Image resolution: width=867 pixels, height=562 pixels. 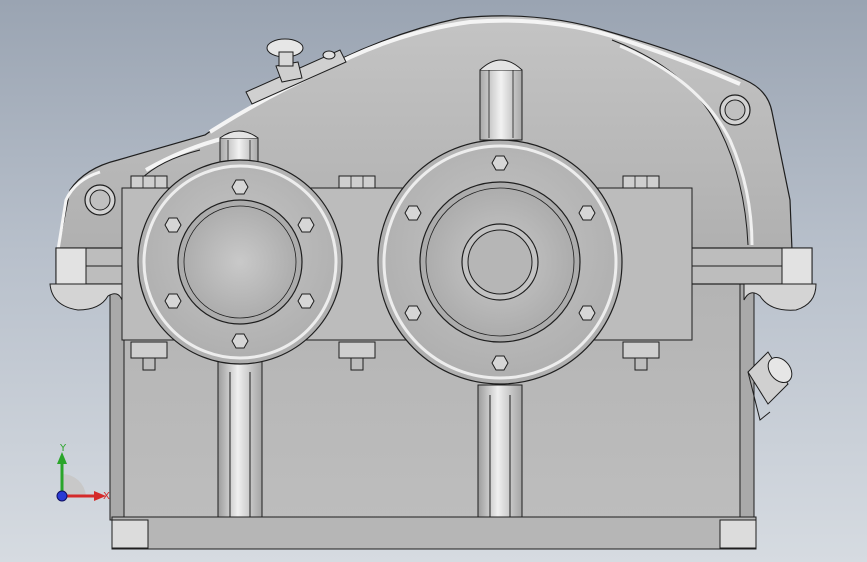 I want to click on right-bearing-cap, so click(x=500, y=262).